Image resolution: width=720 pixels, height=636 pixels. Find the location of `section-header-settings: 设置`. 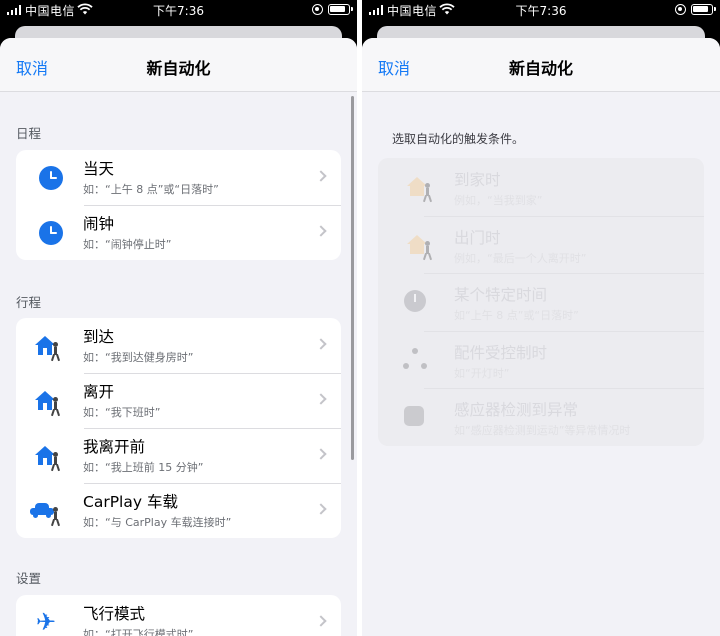

section-header-settings: 设置 is located at coordinates (29, 578).